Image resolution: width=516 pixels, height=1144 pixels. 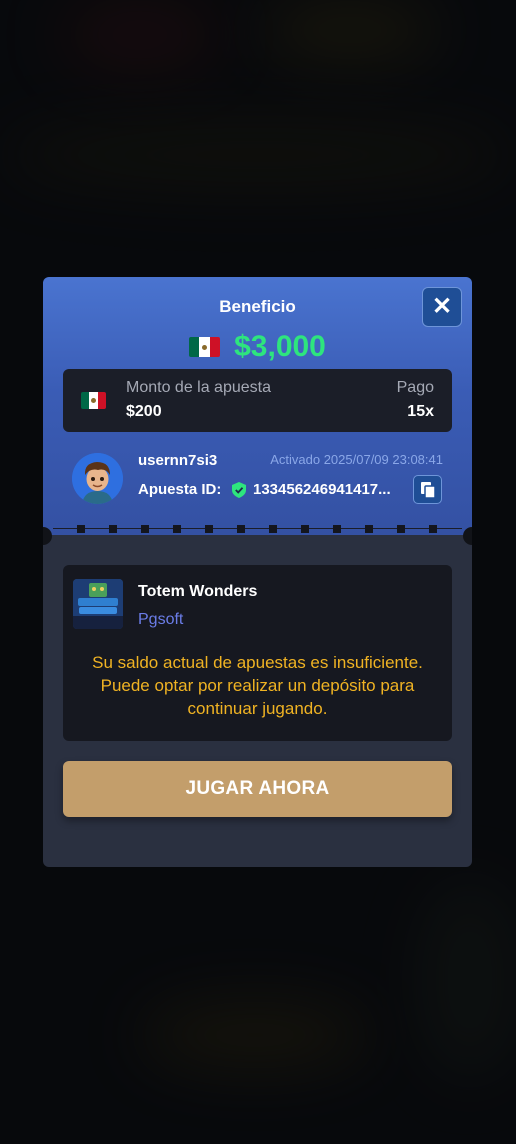 What do you see at coordinates (198, 387) in the screenshot?
I see `bet-amount-label: Monto de la apuesta` at bounding box center [198, 387].